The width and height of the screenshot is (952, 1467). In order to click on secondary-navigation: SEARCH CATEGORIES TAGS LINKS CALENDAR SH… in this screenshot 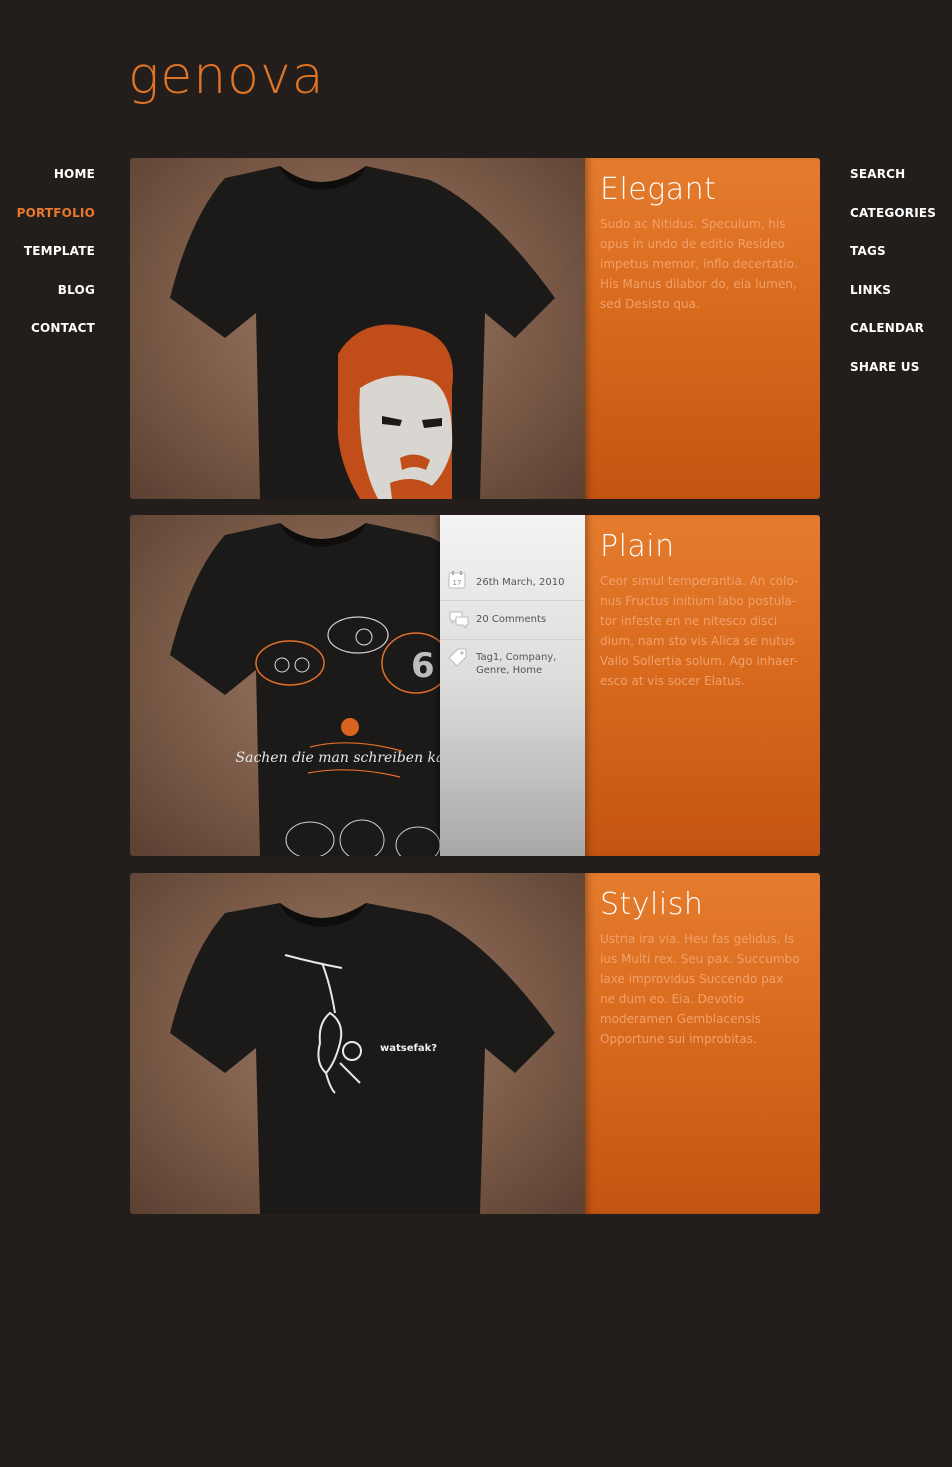, I will do `click(900, 273)`.